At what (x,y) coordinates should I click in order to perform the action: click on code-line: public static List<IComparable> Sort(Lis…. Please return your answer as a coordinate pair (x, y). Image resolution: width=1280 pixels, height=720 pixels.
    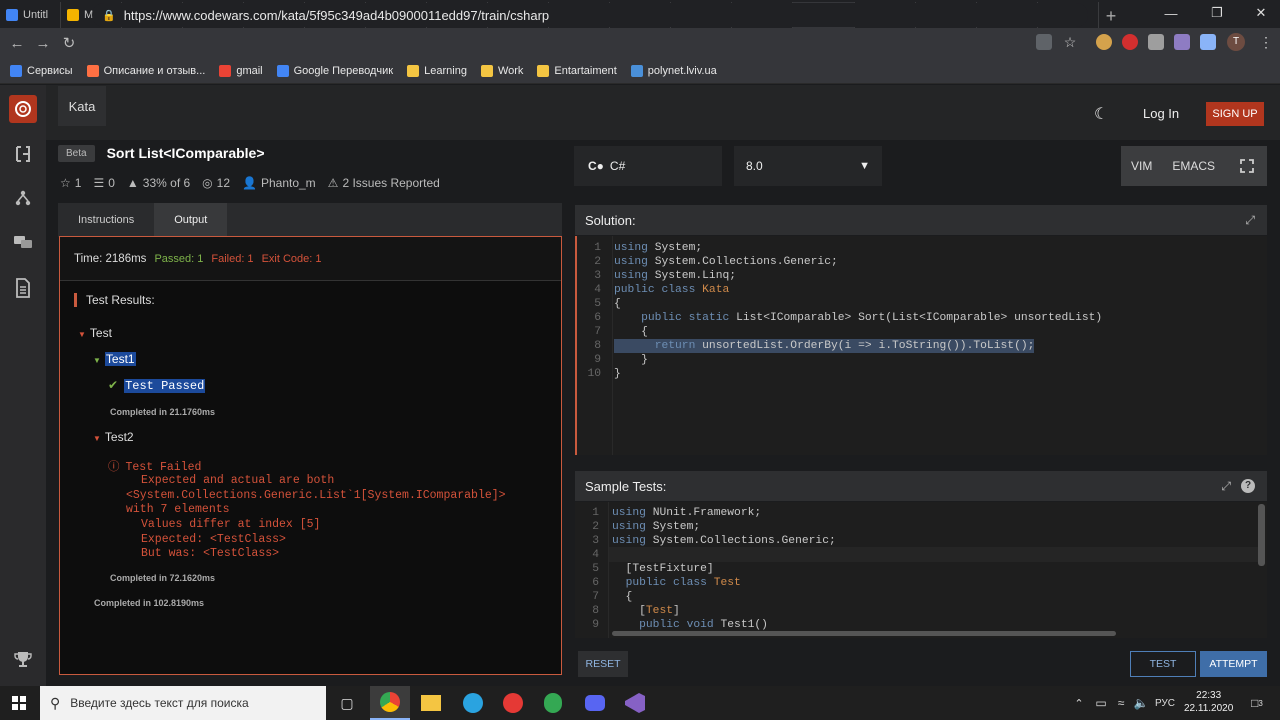
    Looking at the image, I should click on (872, 318).